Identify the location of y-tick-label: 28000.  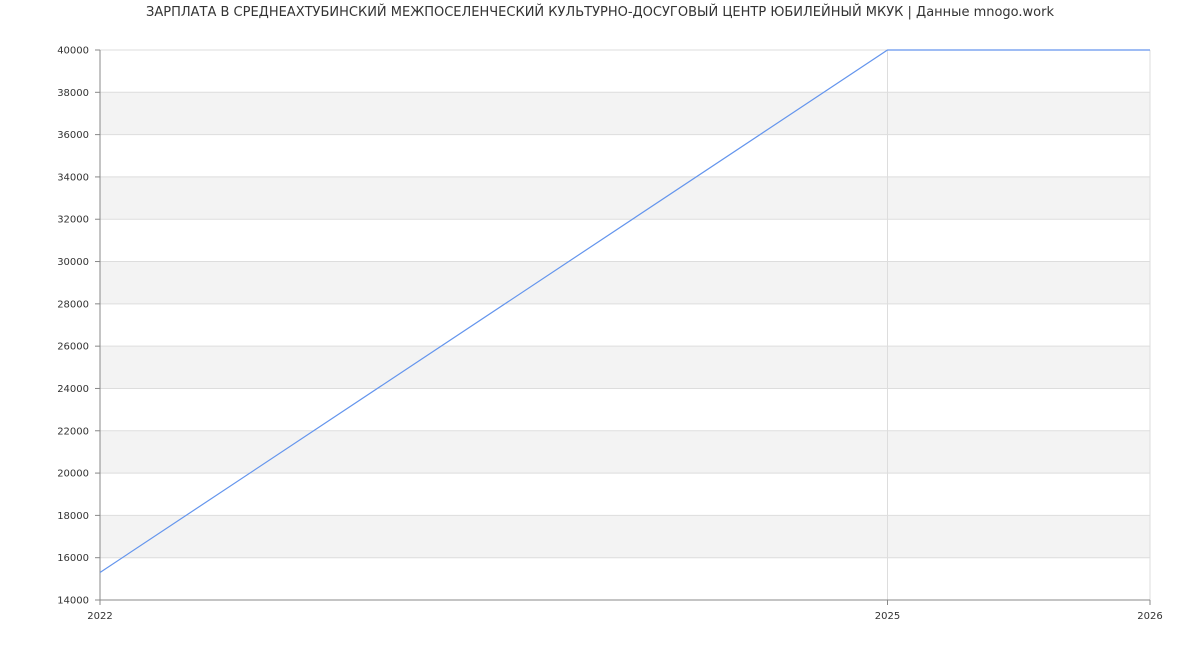
(73, 304).